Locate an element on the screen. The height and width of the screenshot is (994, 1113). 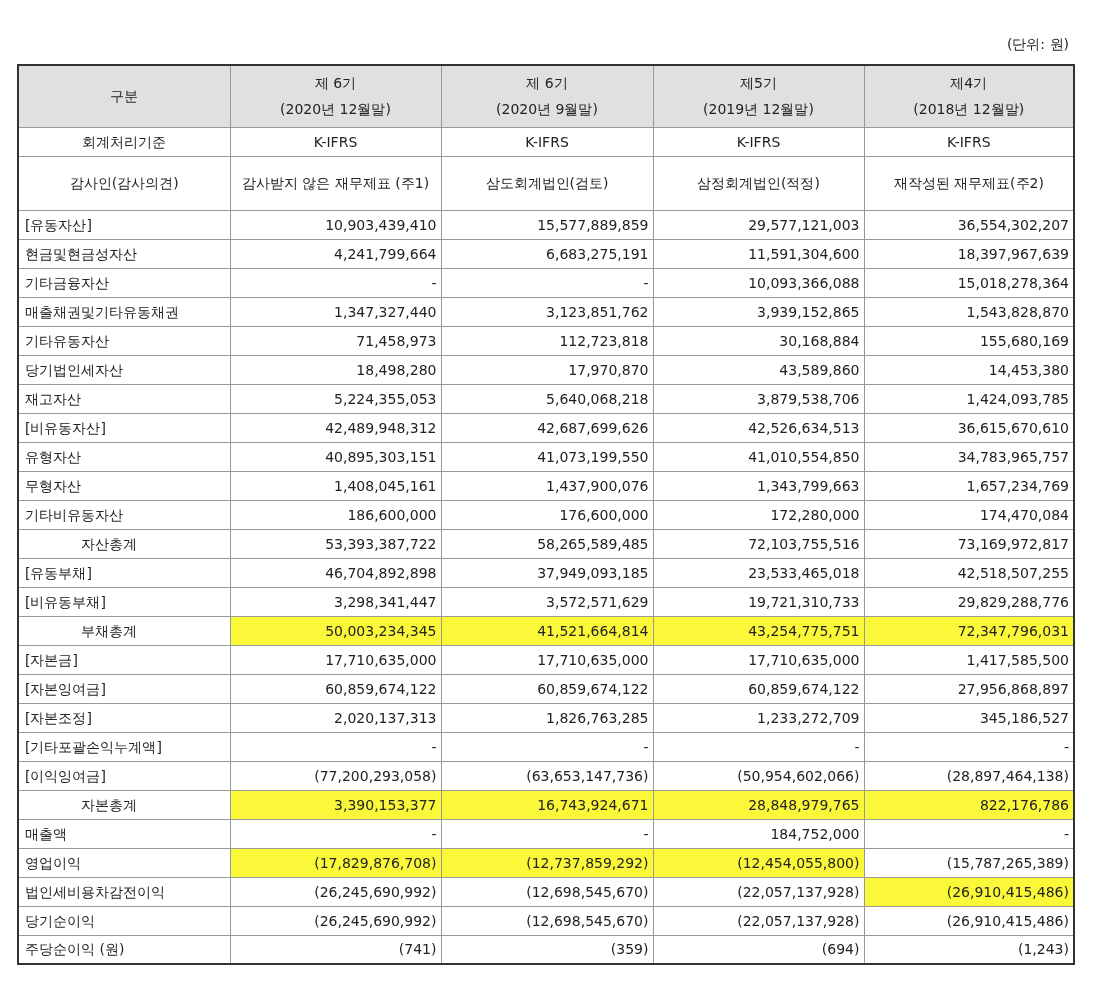
row-label: [기타포괄손익누계액] is located at coordinates (124, 746).